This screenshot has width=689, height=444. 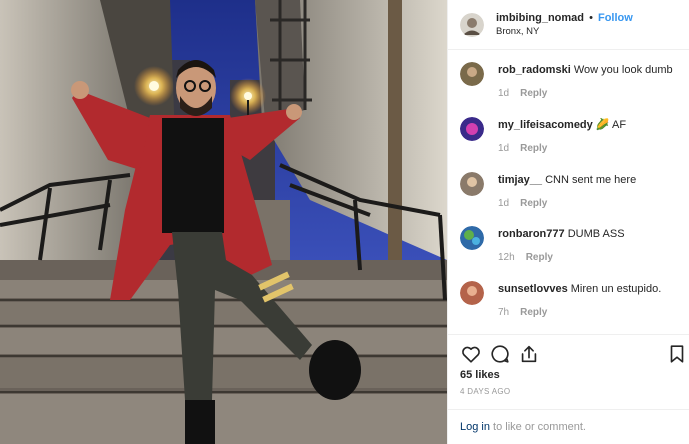 I want to click on author-avatar, so click(x=472, y=24).